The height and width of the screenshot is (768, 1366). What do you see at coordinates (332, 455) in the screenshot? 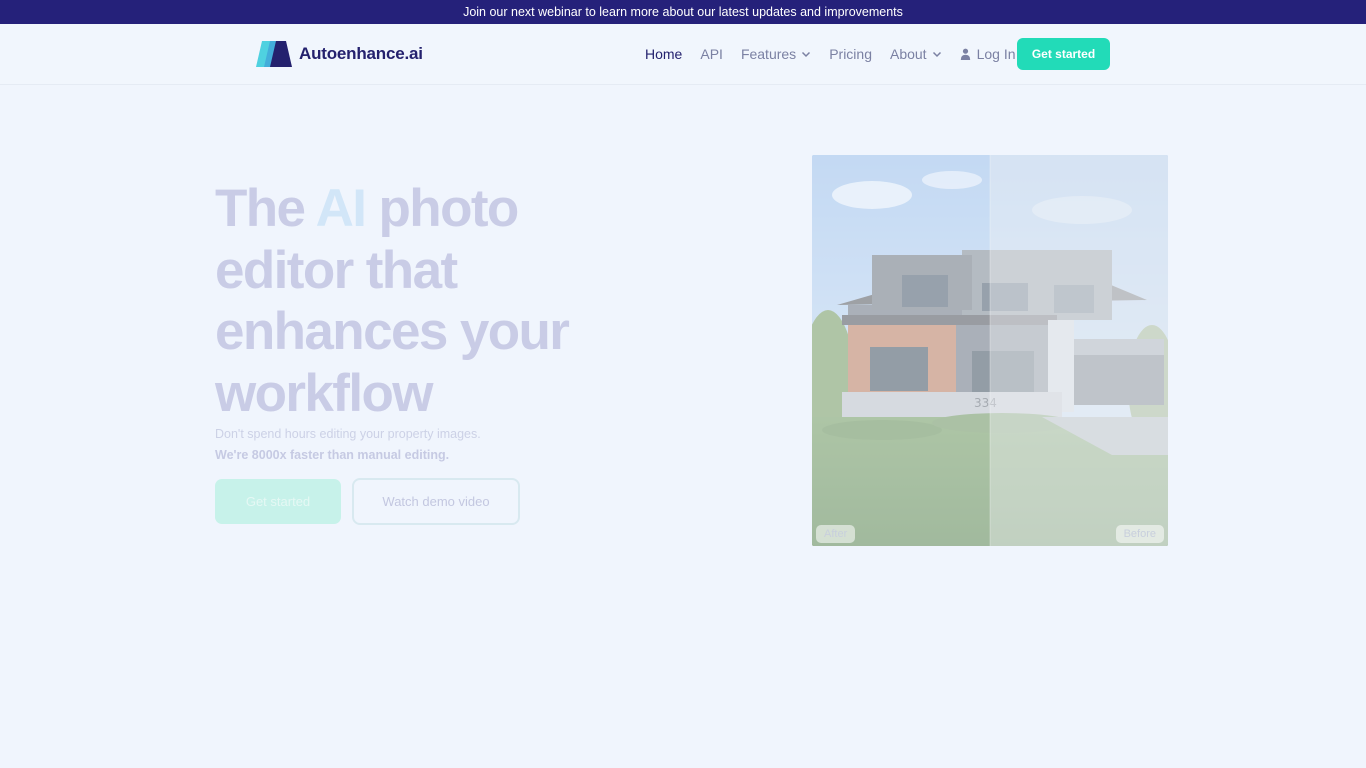
I see `hero-subtitle-bold: We're 8000x faster than manual editing.` at bounding box center [332, 455].